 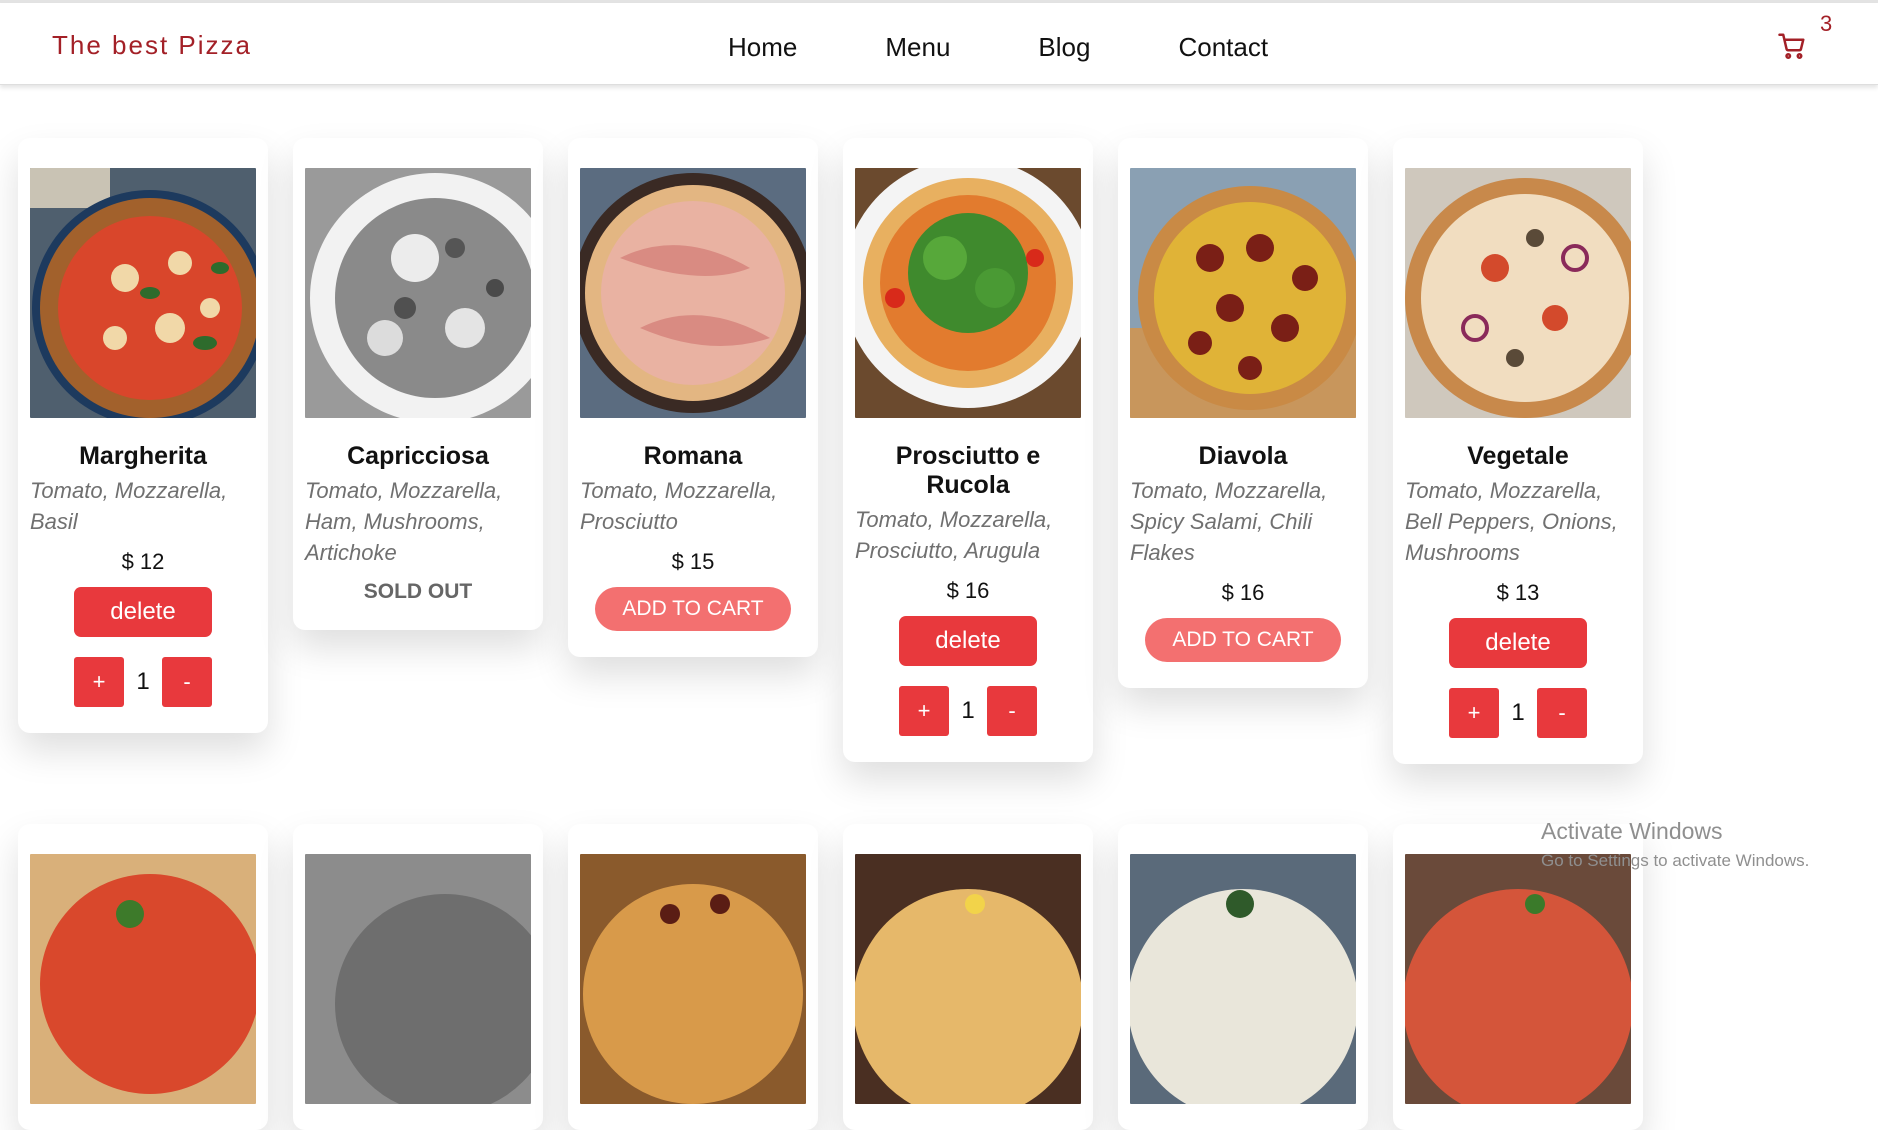 What do you see at coordinates (1826, 23) in the screenshot?
I see `cart-count-badge: 3` at bounding box center [1826, 23].